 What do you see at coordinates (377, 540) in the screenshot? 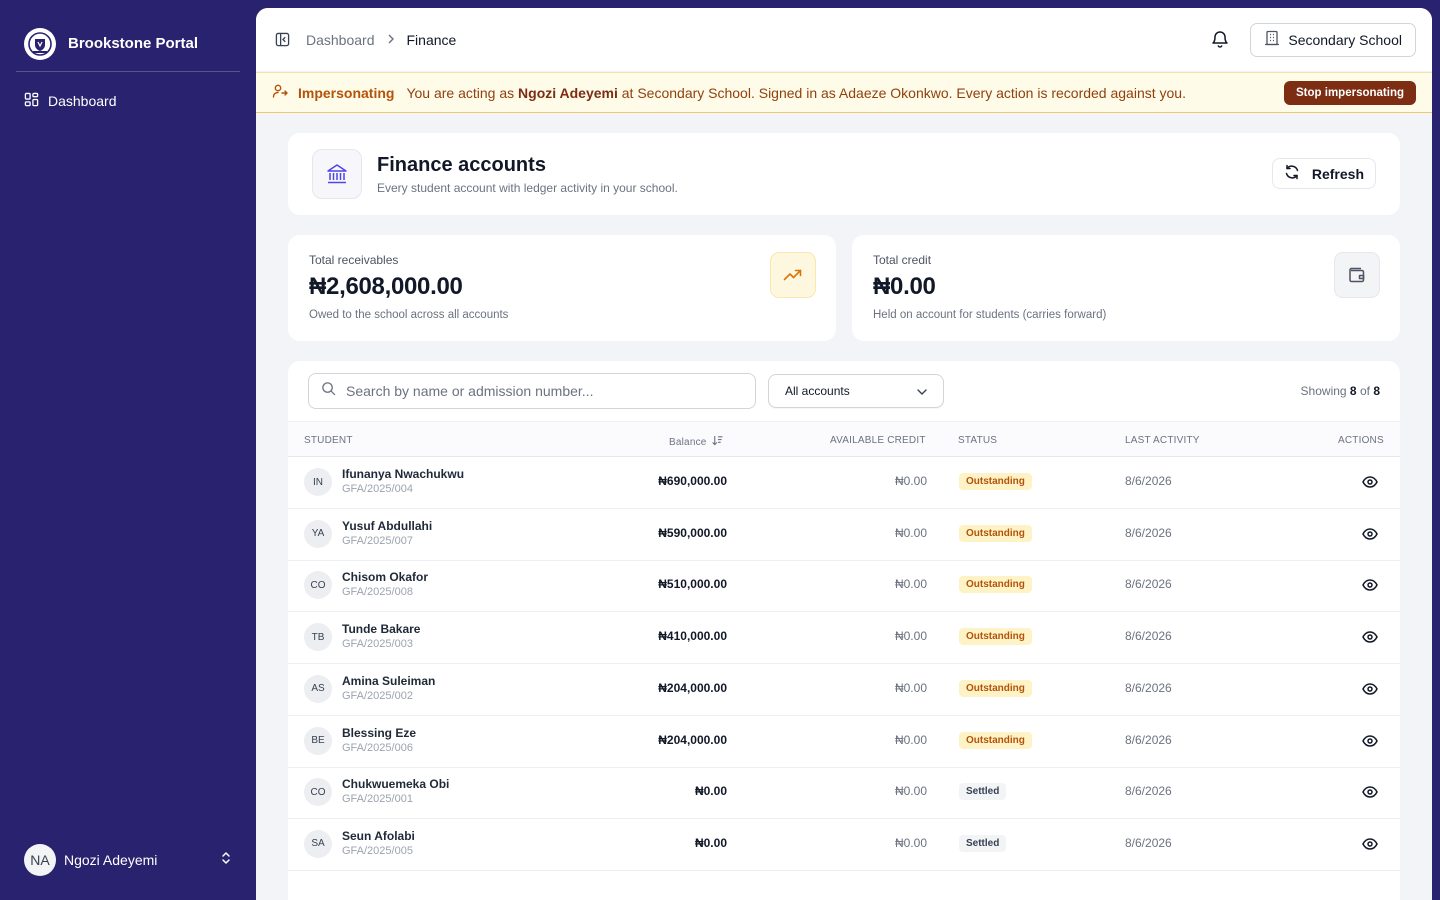
I see `admission-number: GFA/2025/007` at bounding box center [377, 540].